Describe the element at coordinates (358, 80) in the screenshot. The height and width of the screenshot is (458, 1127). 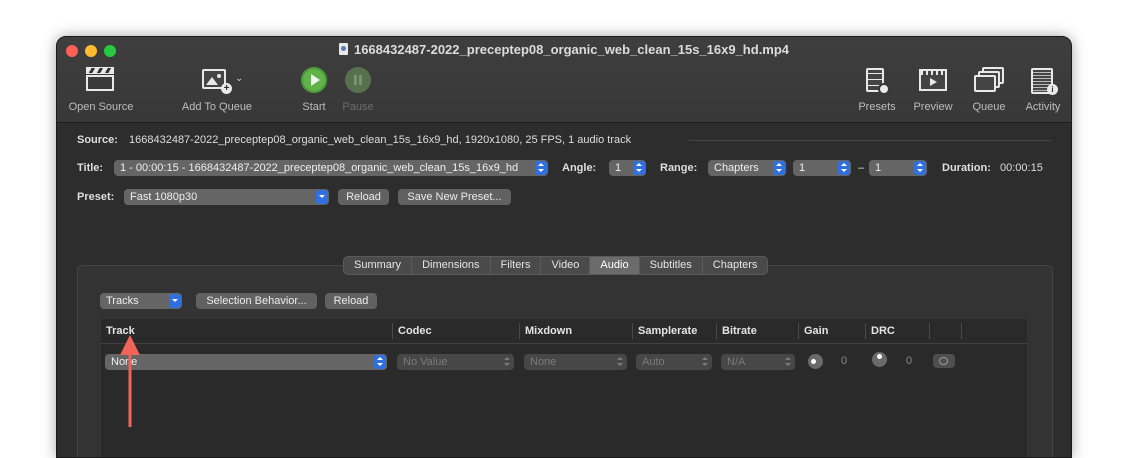
I see `pause-icon` at that location.